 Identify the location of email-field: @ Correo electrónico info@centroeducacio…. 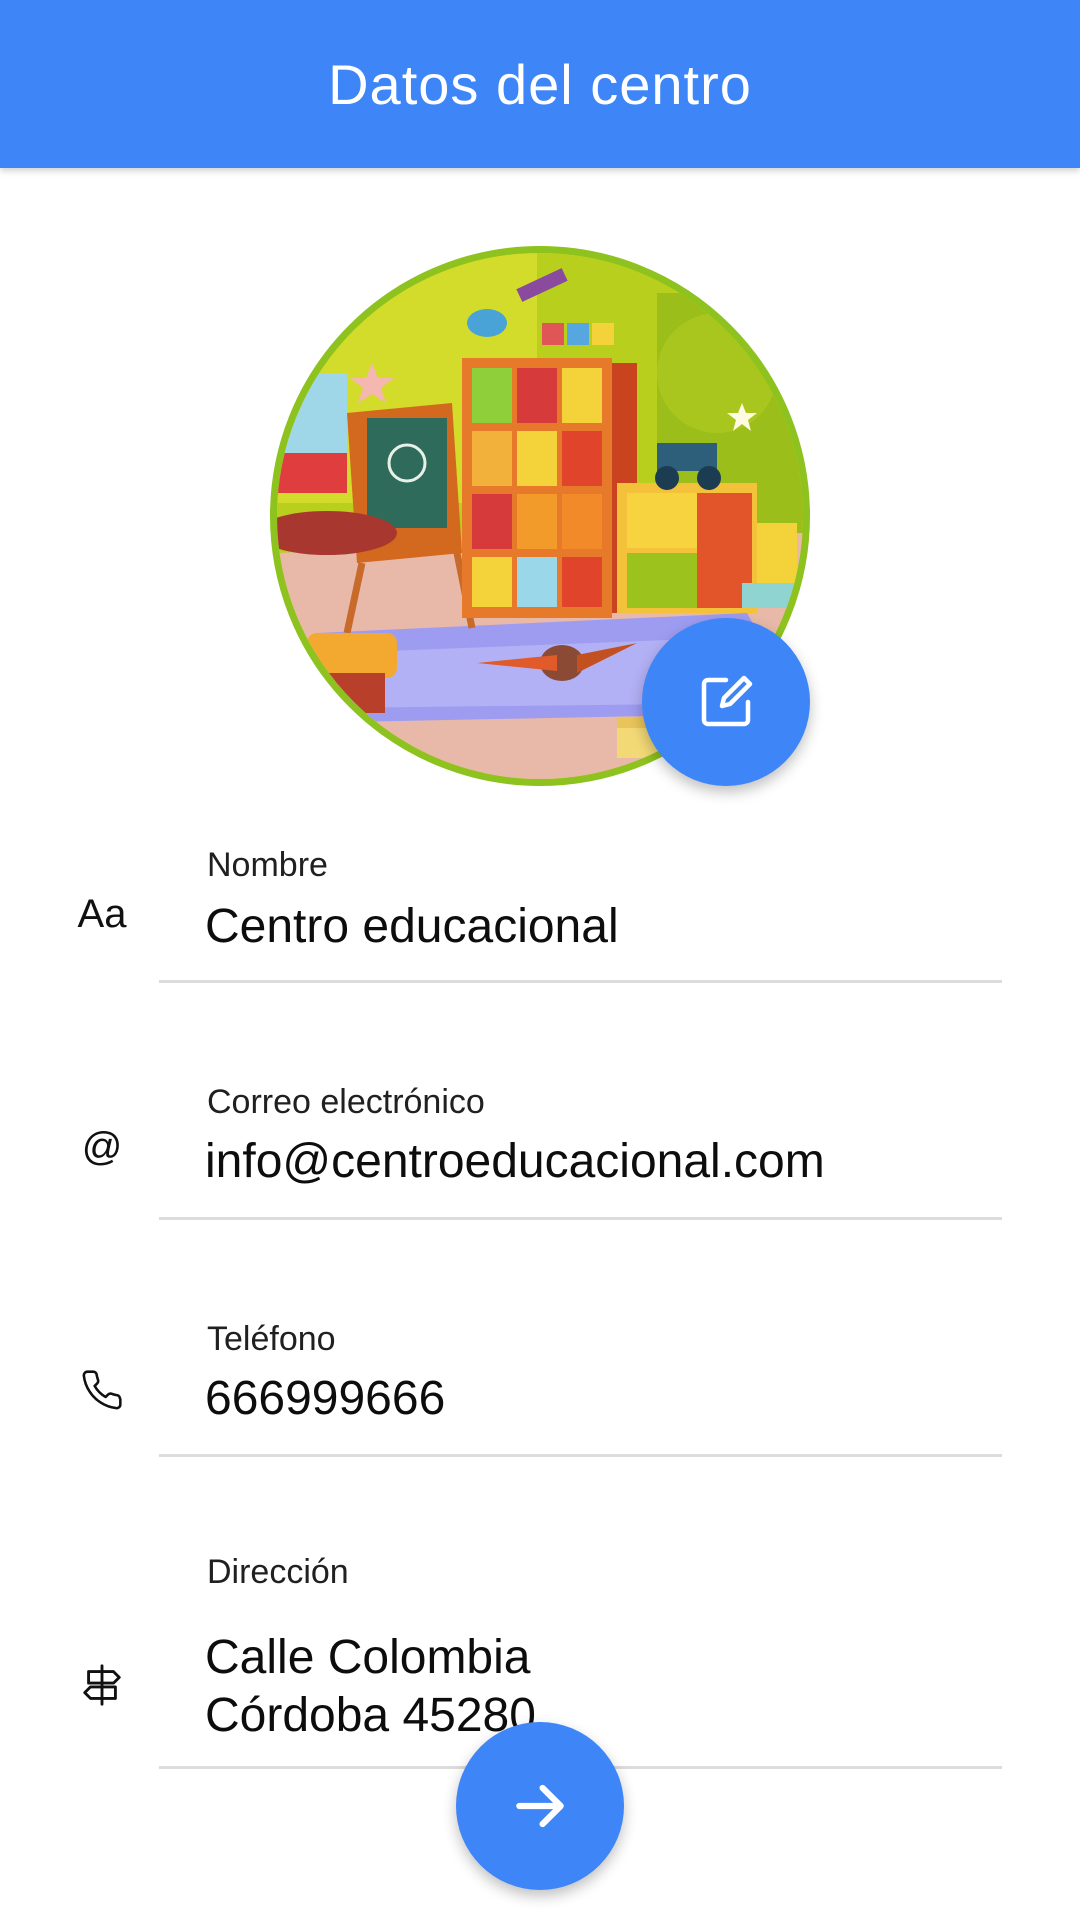
(540, 1152).